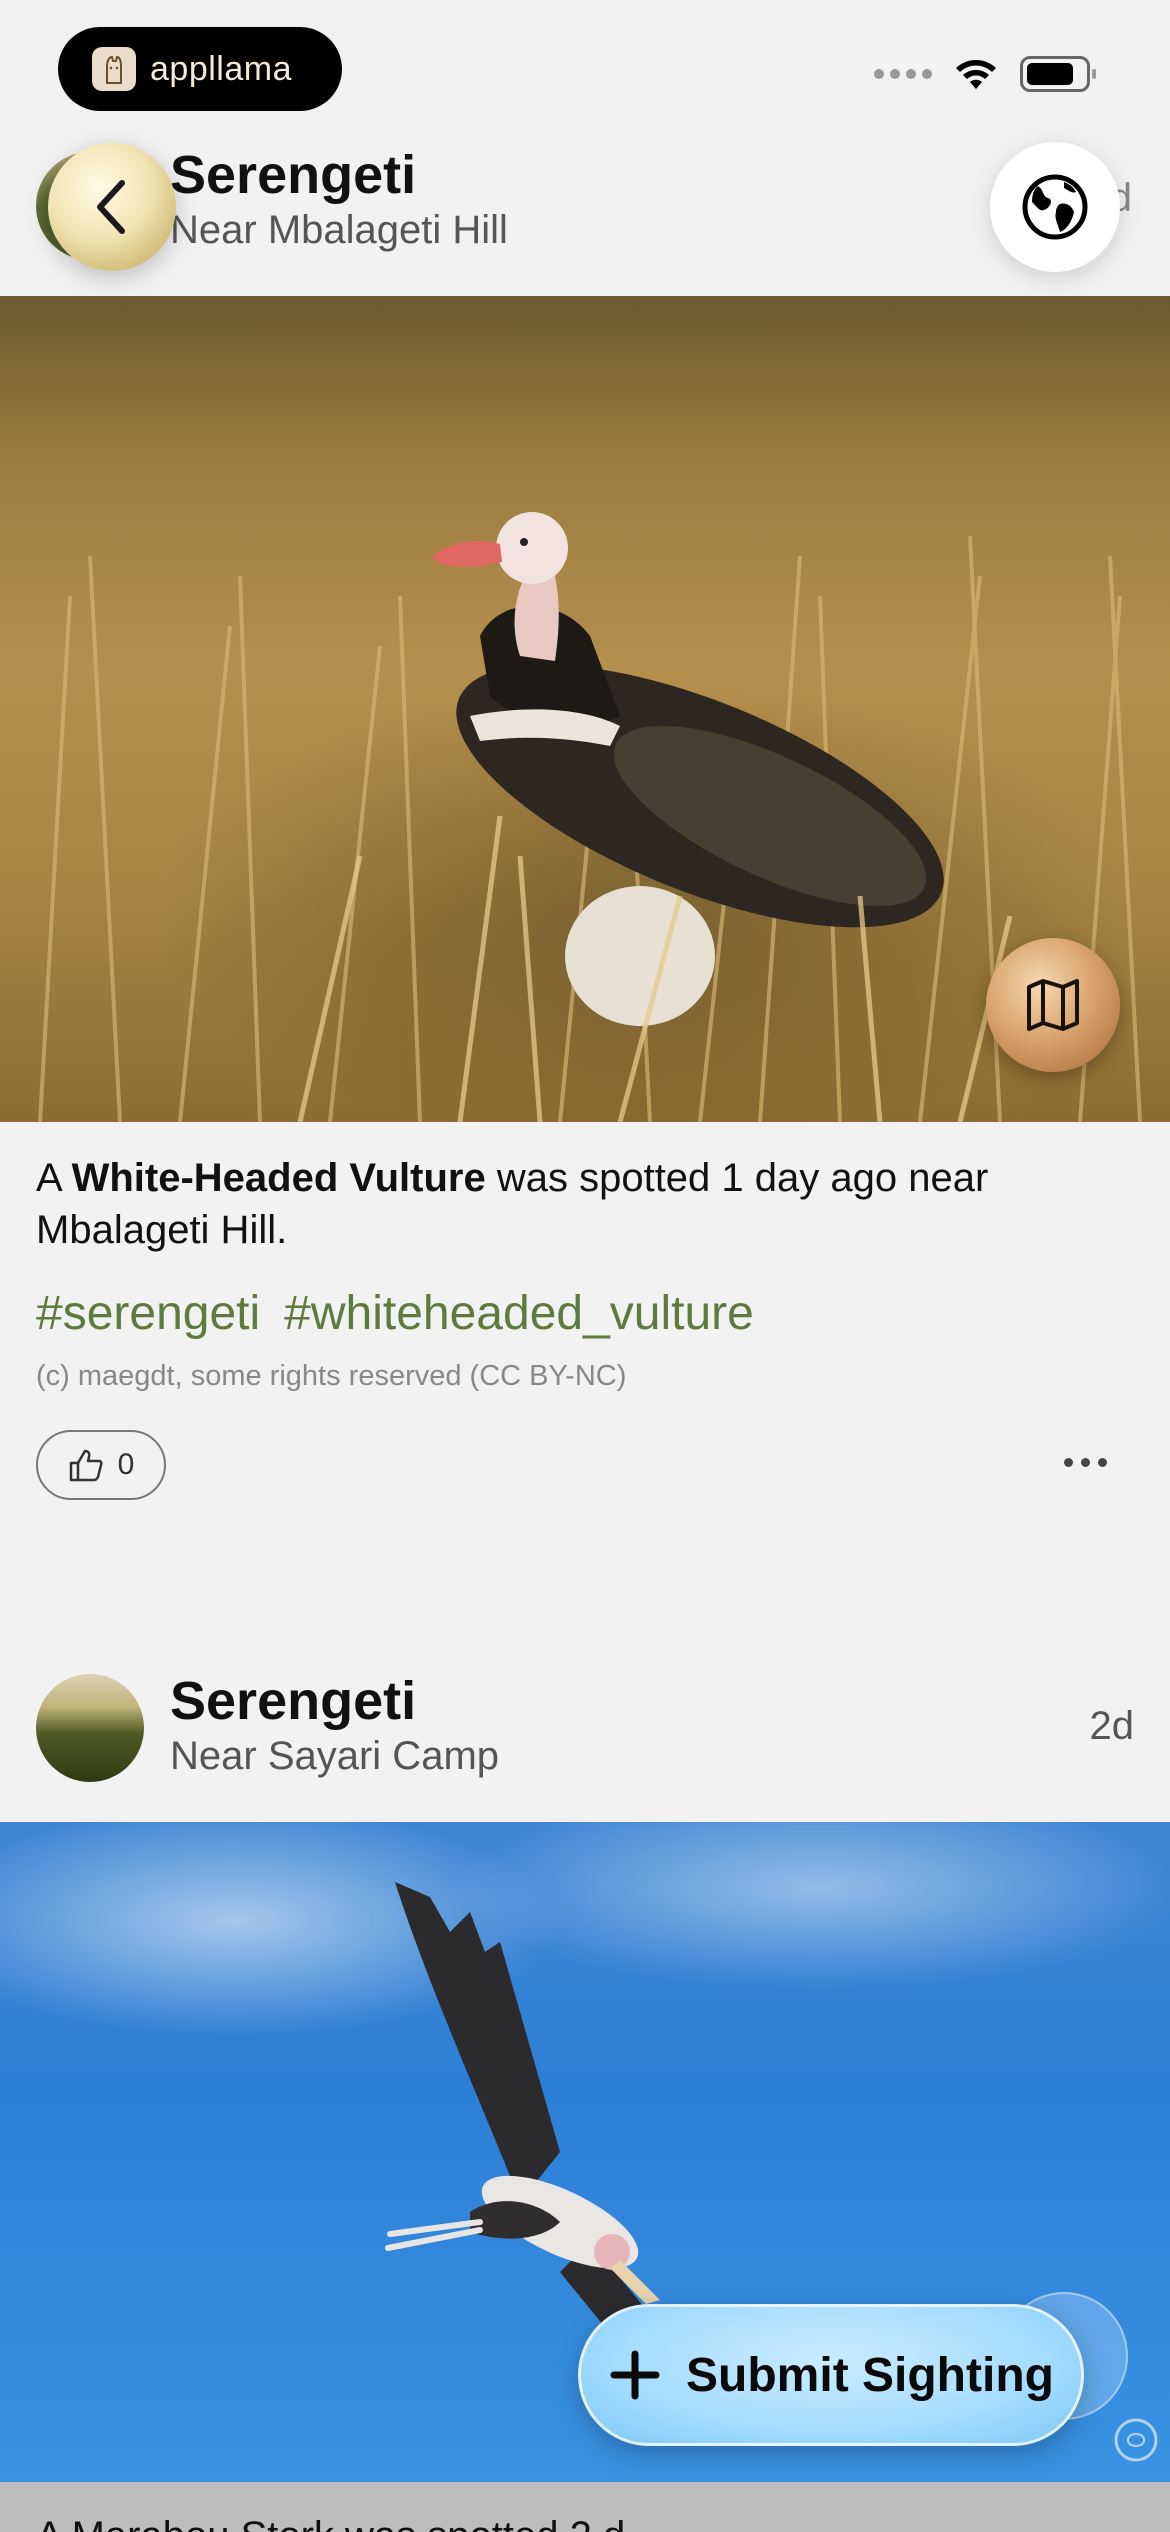  What do you see at coordinates (148, 1313) in the screenshot?
I see `hashtag: #serengeti` at bounding box center [148, 1313].